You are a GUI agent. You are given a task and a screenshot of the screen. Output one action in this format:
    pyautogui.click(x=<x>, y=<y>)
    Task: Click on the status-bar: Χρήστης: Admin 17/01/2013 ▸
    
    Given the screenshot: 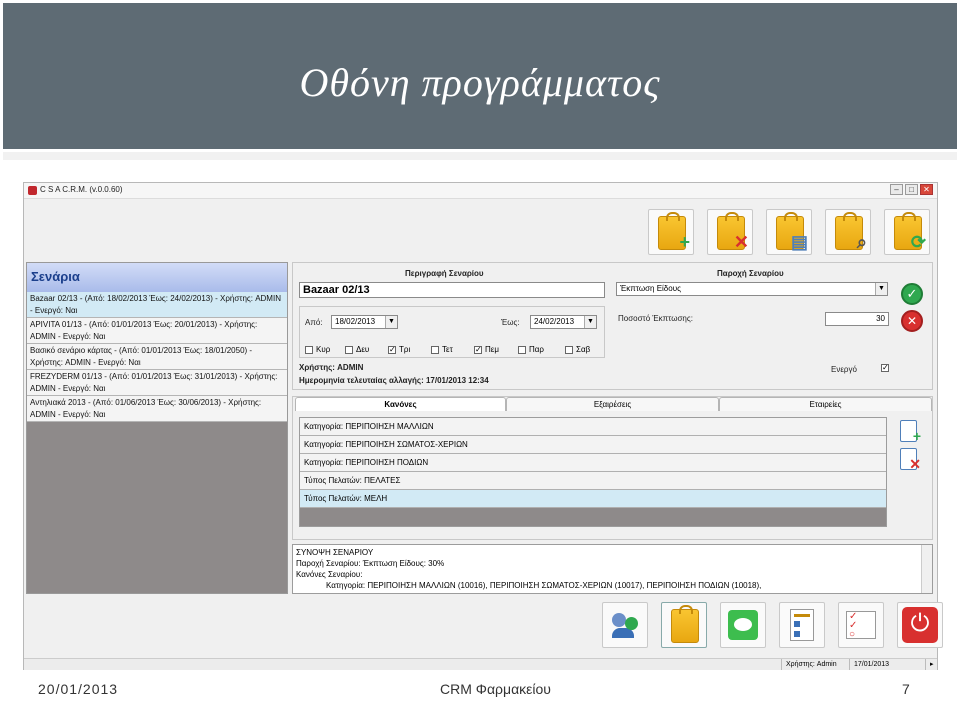 What is the action you would take?
    pyautogui.click(x=480, y=664)
    